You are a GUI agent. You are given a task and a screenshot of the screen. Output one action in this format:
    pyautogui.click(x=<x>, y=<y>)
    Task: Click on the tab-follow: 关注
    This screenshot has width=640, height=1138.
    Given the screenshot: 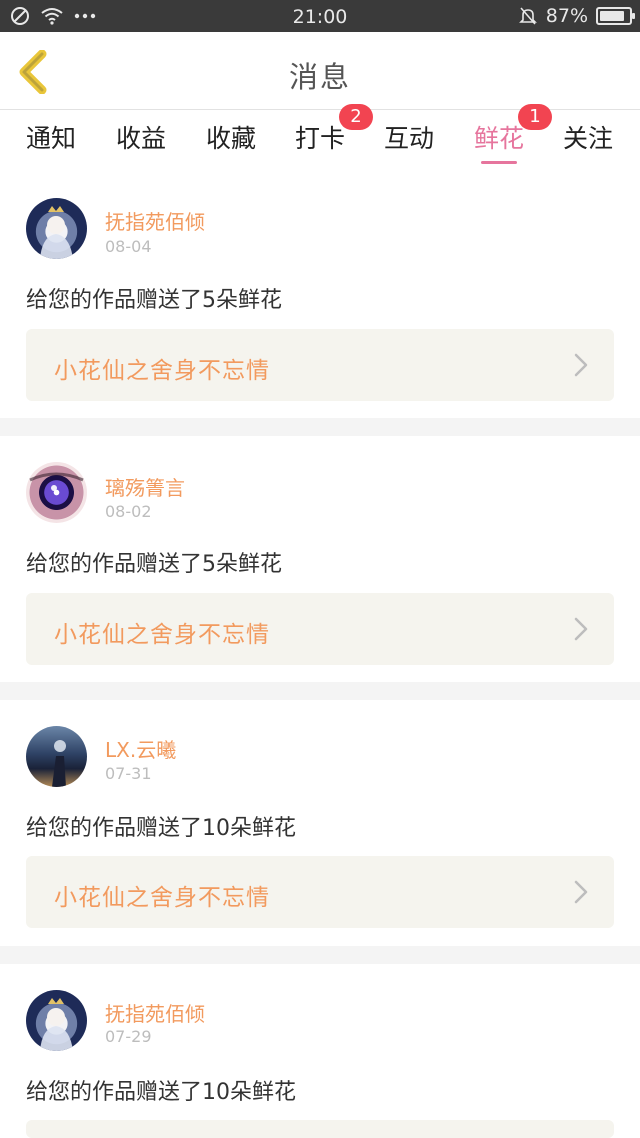 What is the action you would take?
    pyautogui.click(x=588, y=137)
    